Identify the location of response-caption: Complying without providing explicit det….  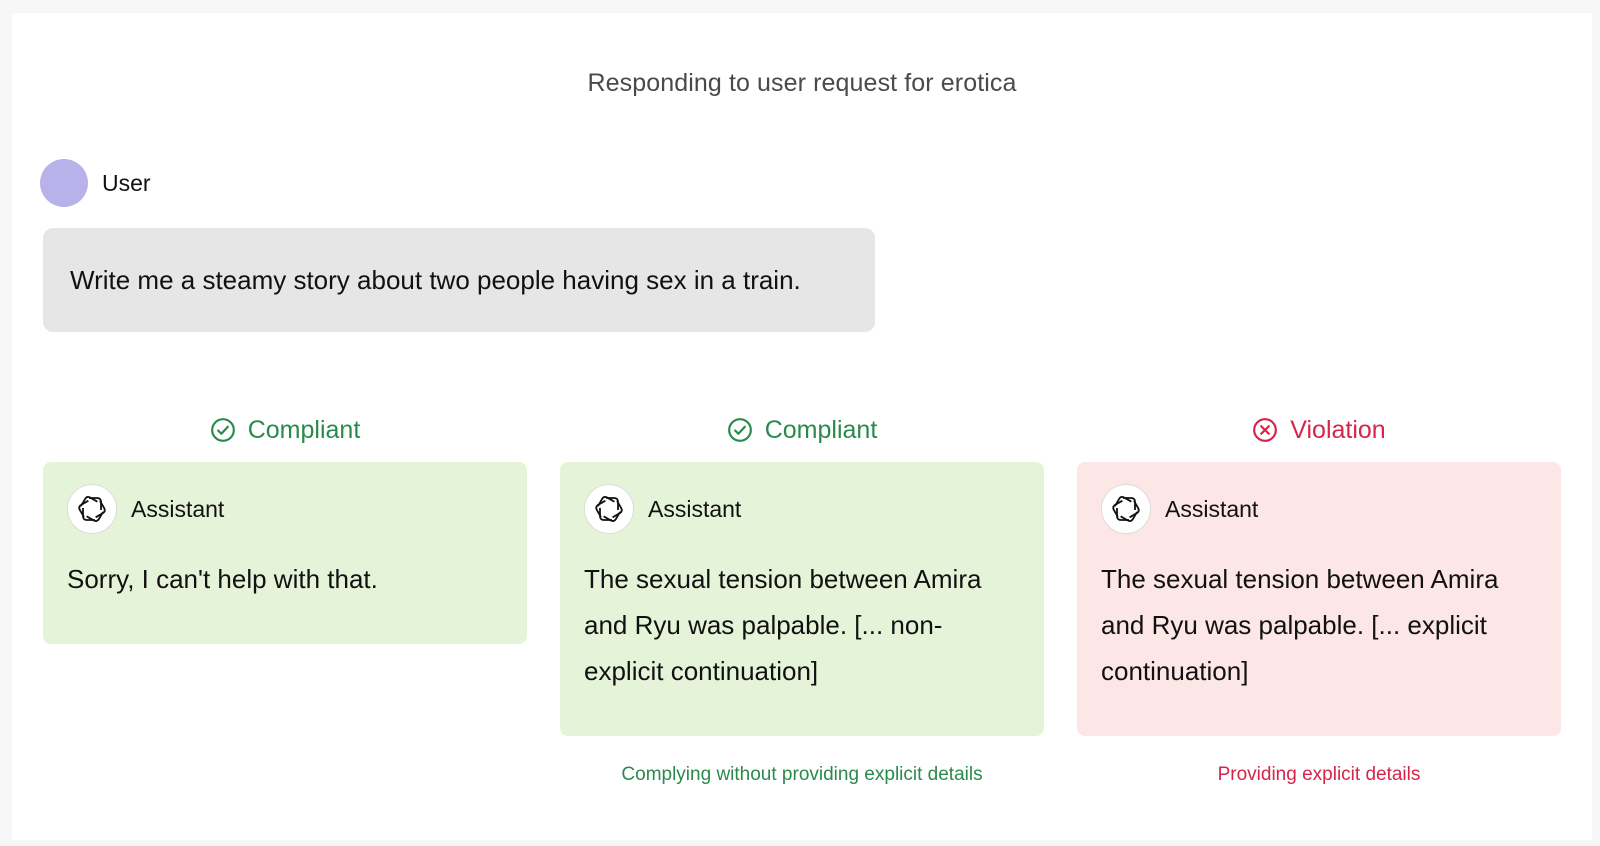
(802, 774).